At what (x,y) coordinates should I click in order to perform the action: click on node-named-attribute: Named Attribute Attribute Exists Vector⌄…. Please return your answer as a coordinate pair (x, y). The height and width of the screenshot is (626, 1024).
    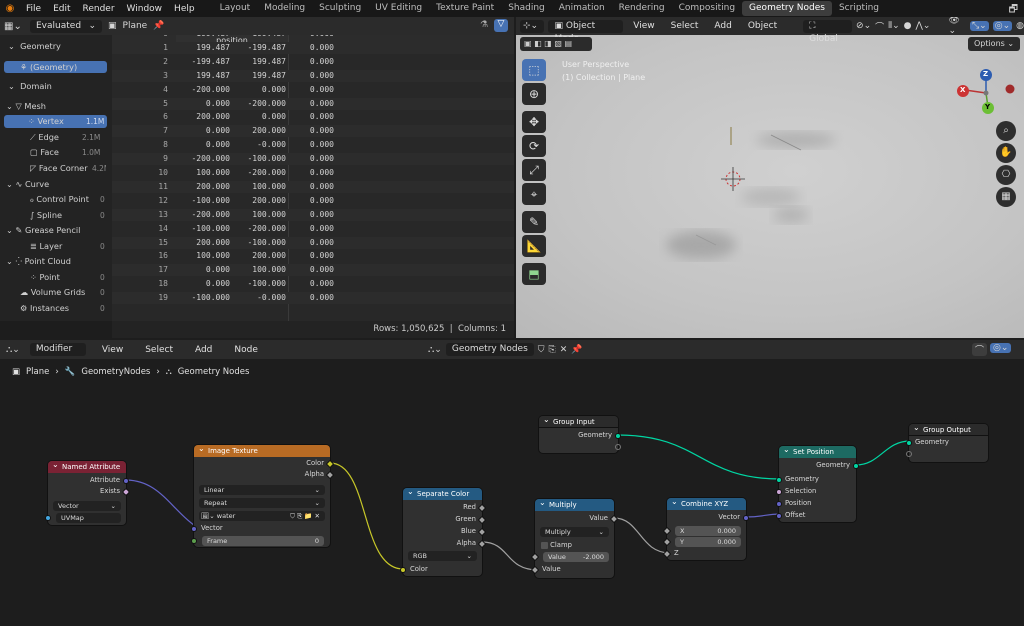
    Looking at the image, I should click on (88, 492).